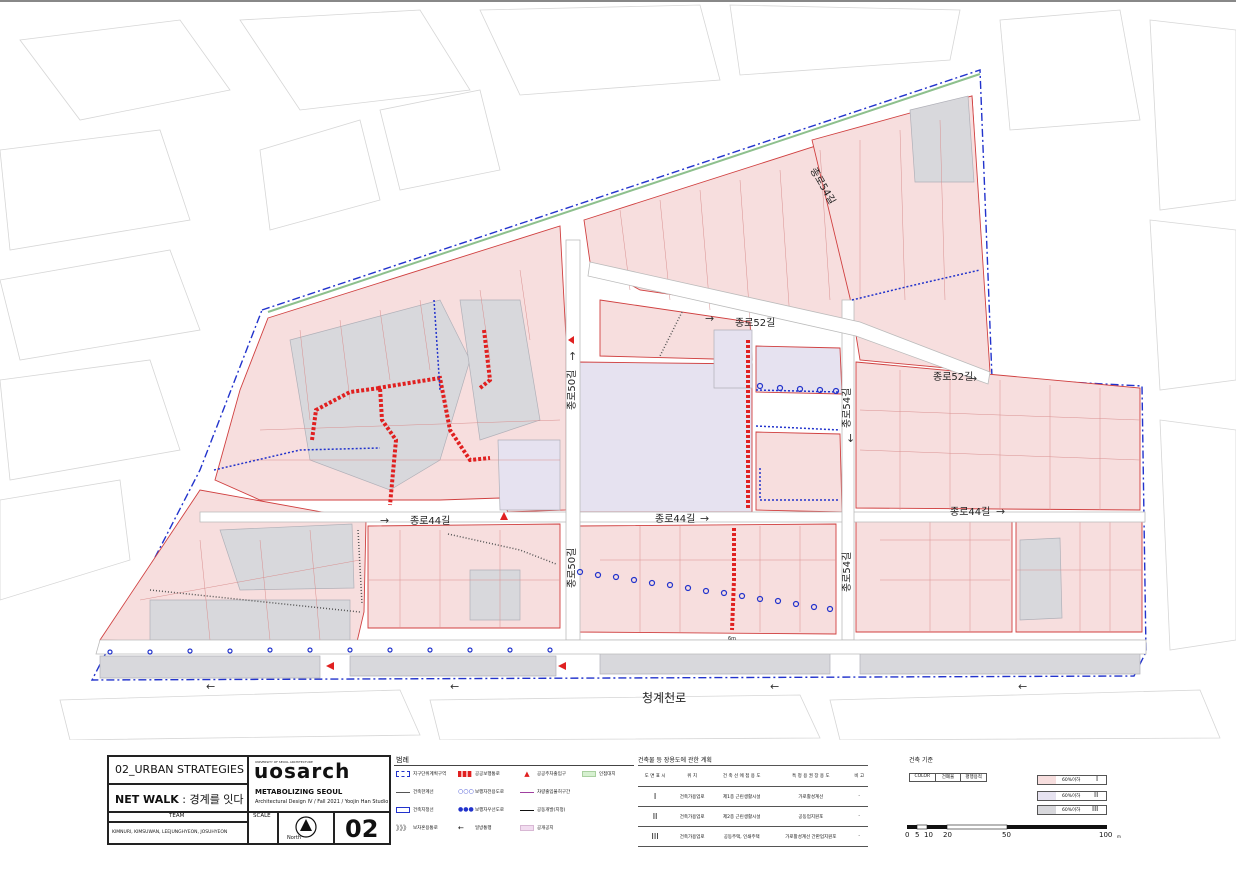  What do you see at coordinates (184, 799) in the screenshot?
I see `project-title-sep: :` at bounding box center [184, 799].